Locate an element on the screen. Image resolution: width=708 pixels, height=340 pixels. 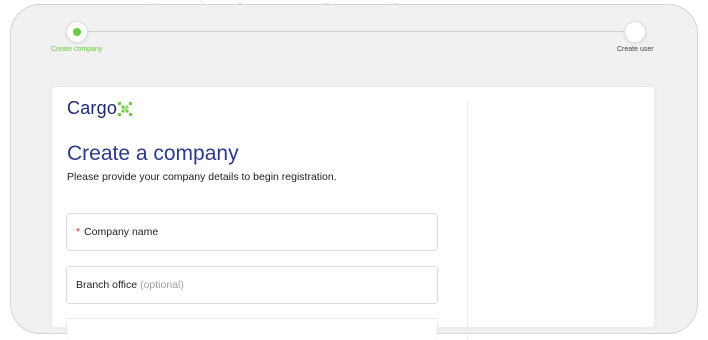
next-field-partial is located at coordinates (252, 328).